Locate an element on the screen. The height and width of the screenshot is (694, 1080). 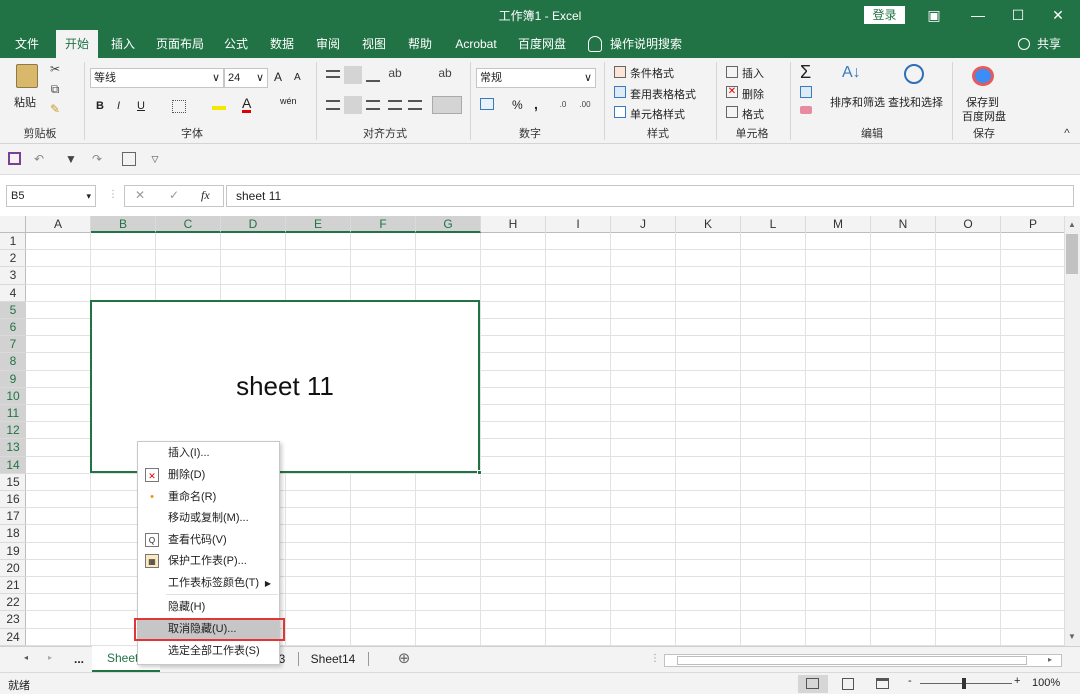
share-button: 共享 is located at coordinates (1049, 44).